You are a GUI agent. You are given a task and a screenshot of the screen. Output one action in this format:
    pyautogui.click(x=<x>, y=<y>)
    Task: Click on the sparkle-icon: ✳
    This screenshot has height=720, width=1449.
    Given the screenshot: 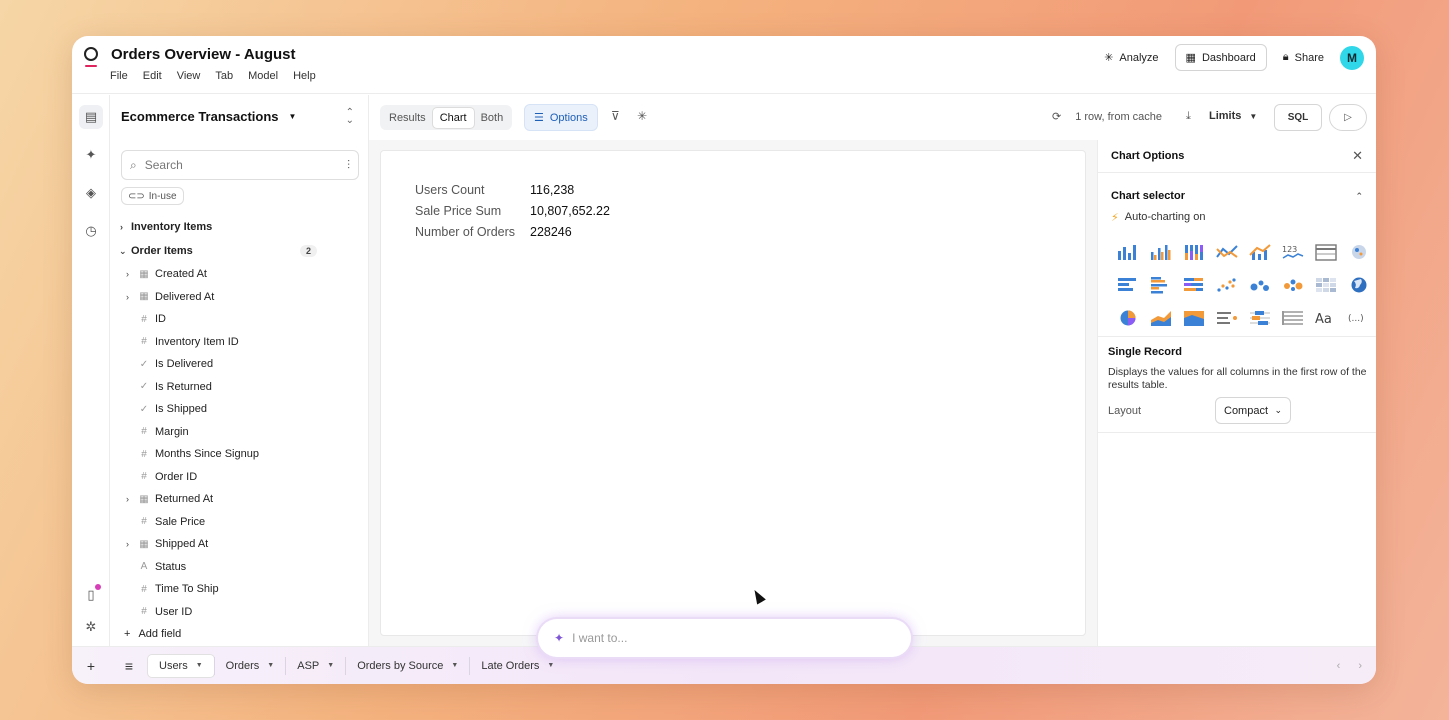 What is the action you would take?
    pyautogui.click(x=642, y=116)
    